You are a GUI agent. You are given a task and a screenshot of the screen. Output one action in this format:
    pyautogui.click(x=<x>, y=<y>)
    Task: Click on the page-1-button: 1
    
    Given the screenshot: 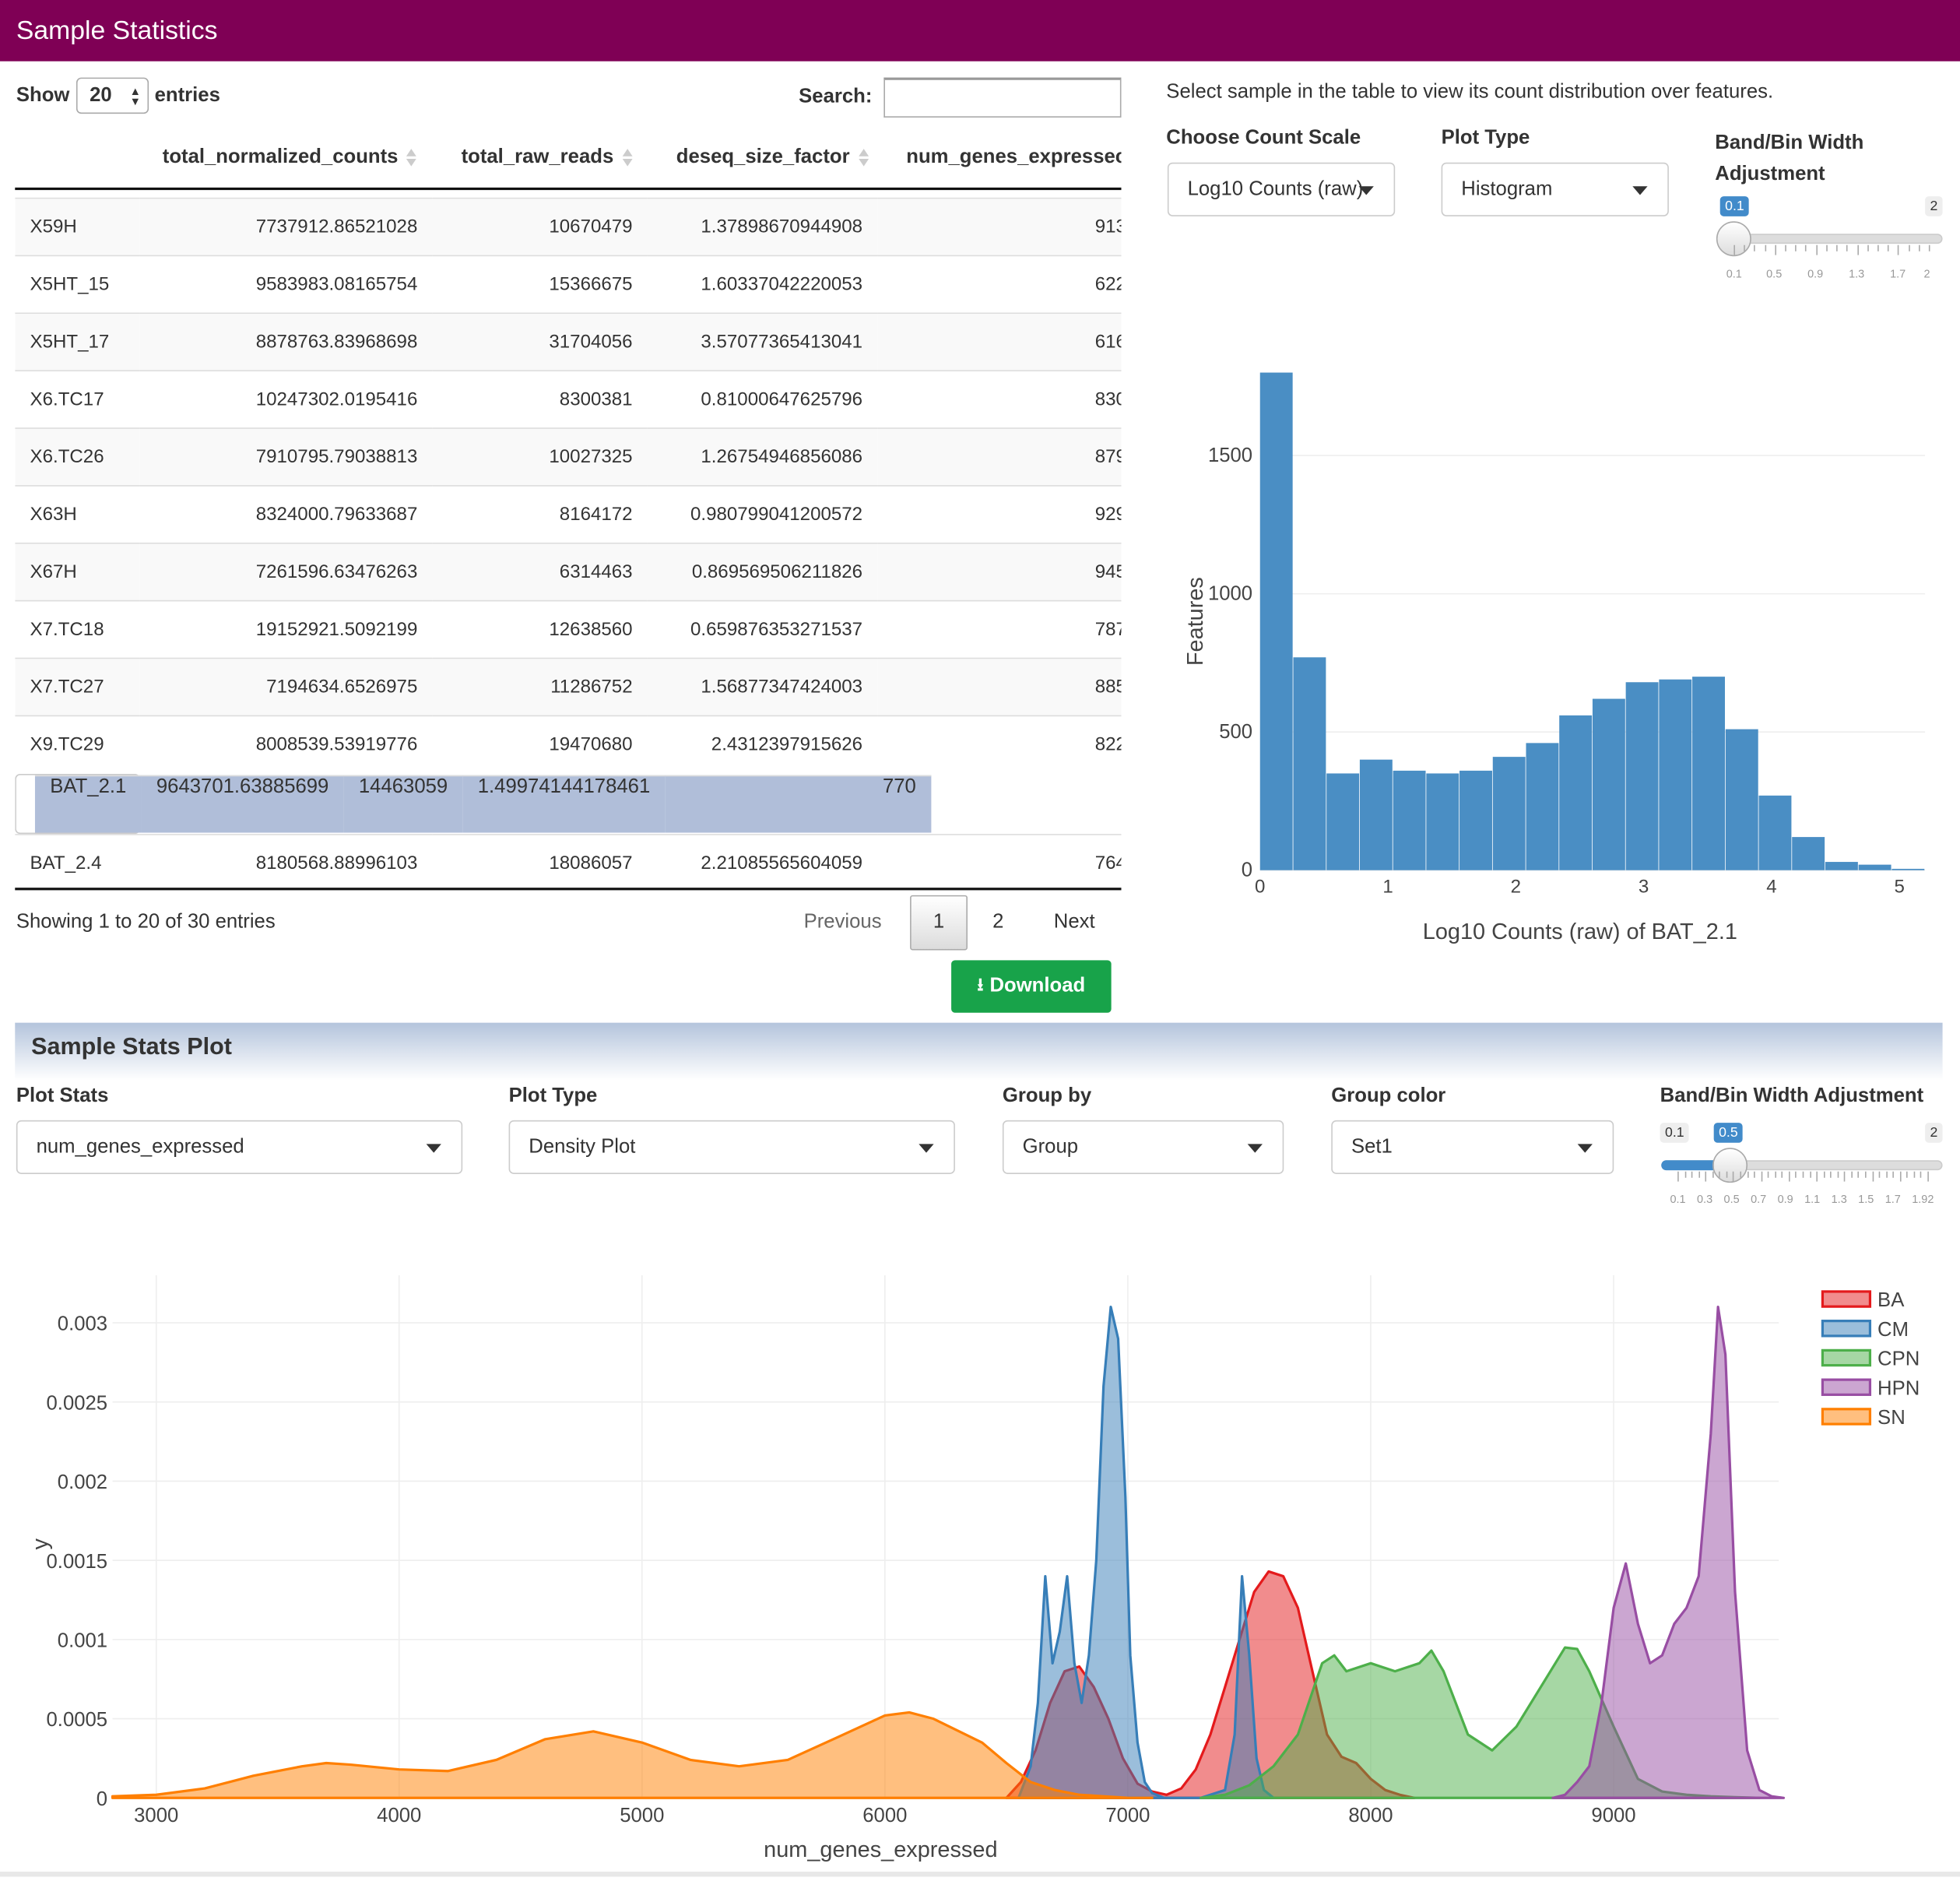 What is the action you would take?
    pyautogui.click(x=939, y=923)
    